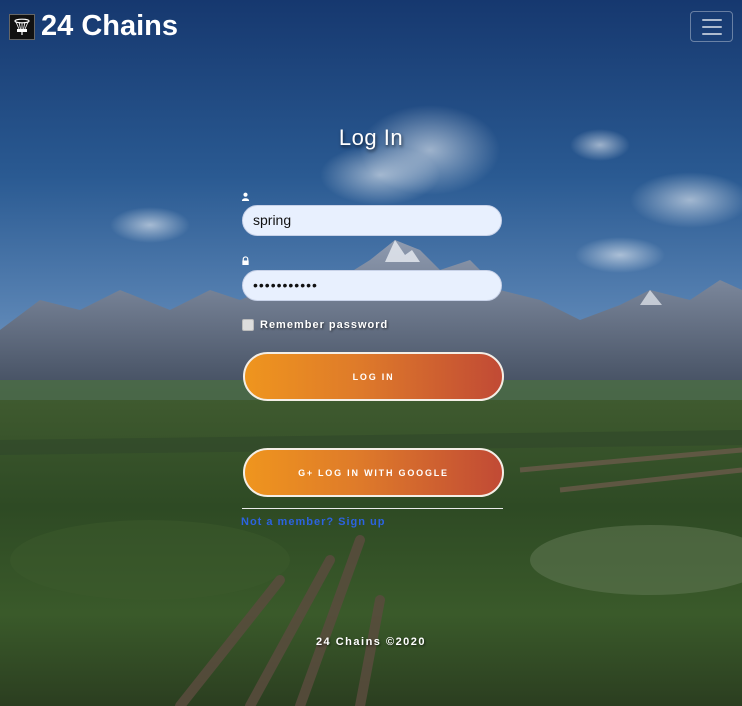 The height and width of the screenshot is (706, 742). Describe the element at coordinates (306, 472) in the screenshot. I see `google-plus-icon: G+` at that location.